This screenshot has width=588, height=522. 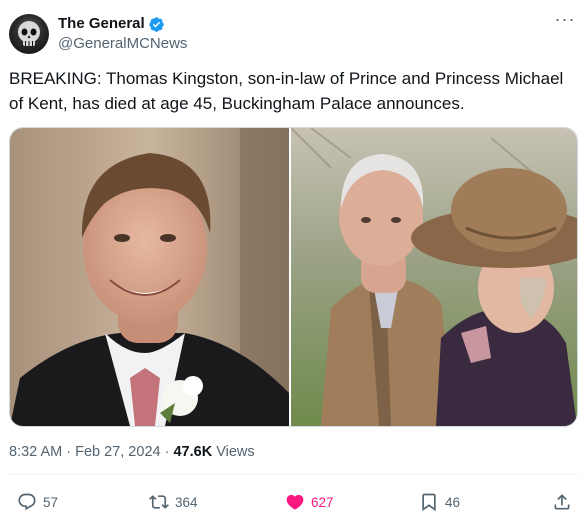 I want to click on verified-badge-icon, so click(x=156, y=24).